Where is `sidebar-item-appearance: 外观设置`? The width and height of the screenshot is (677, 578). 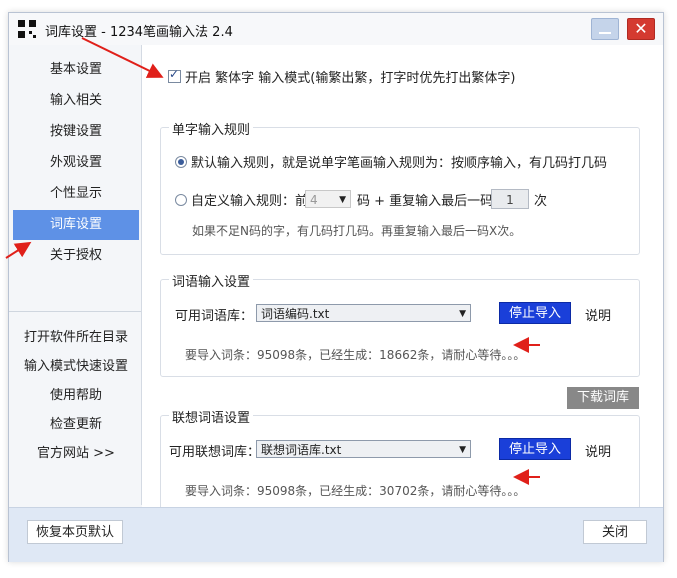
sidebar-item-appearance: 外观设置 is located at coordinates (76, 163).